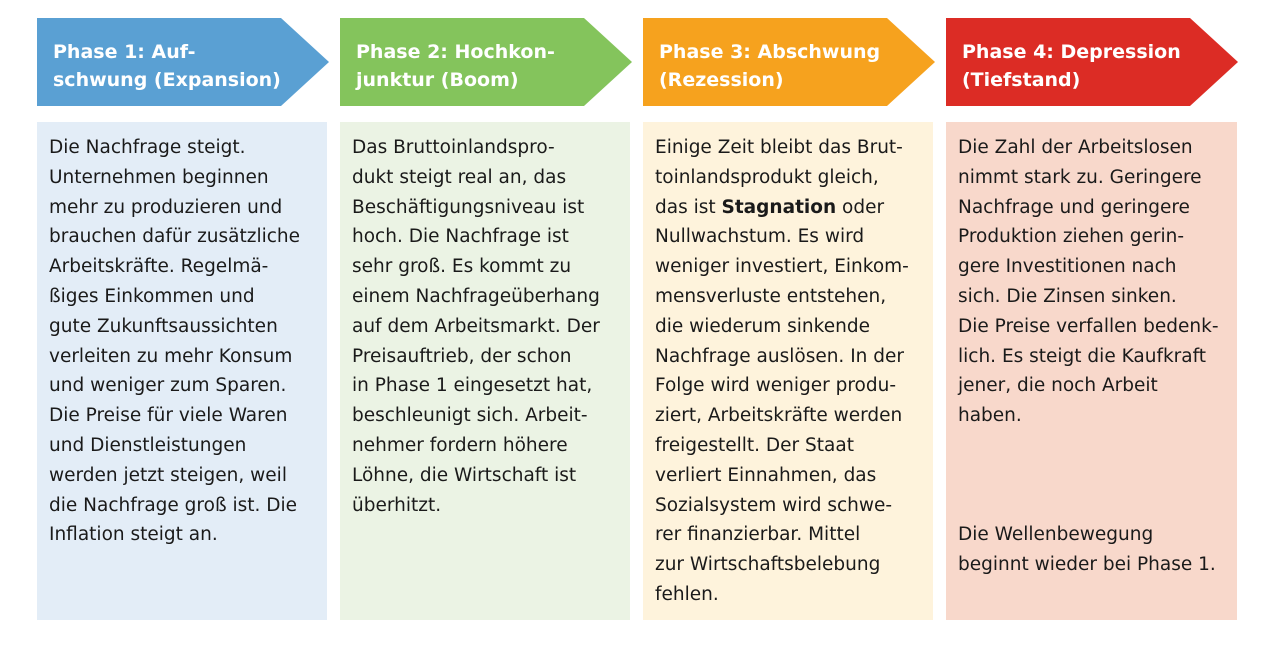 The image size is (1268, 656). What do you see at coordinates (768, 565) in the screenshot?
I see `phase-3-line: zur Wirtschaftsbelebung` at bounding box center [768, 565].